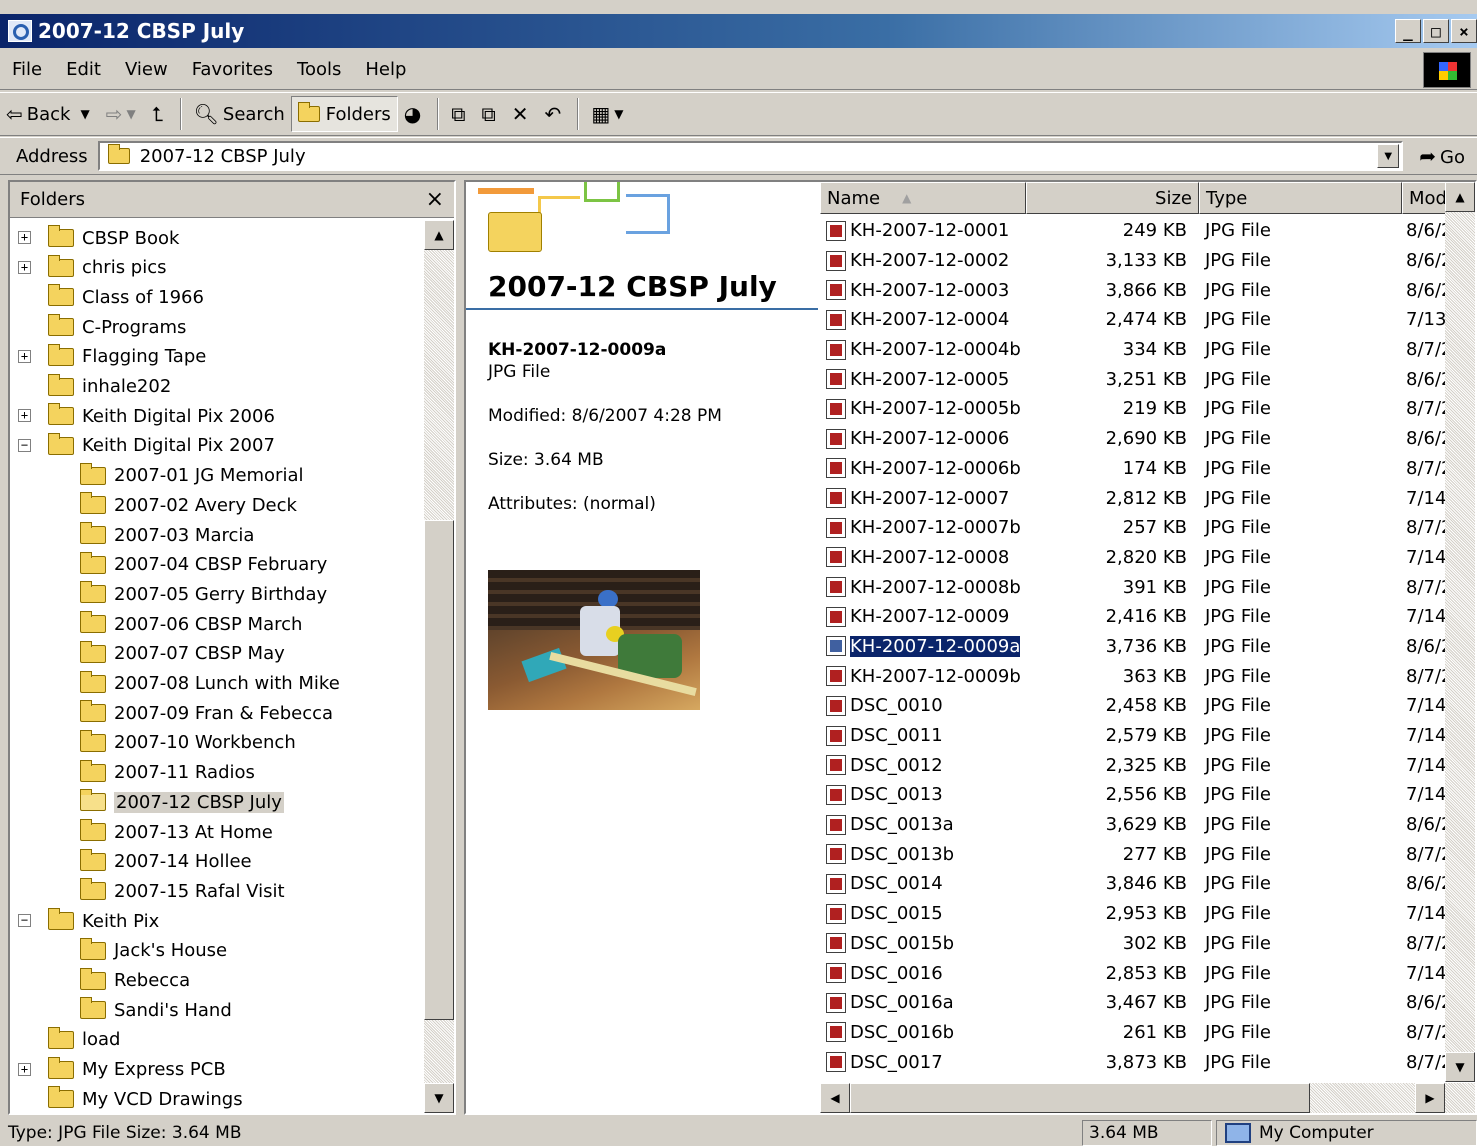 This screenshot has height=1146, width=1477. Describe the element at coordinates (1388, 156) in the screenshot. I see `address-dropdown-button: ▼` at that location.